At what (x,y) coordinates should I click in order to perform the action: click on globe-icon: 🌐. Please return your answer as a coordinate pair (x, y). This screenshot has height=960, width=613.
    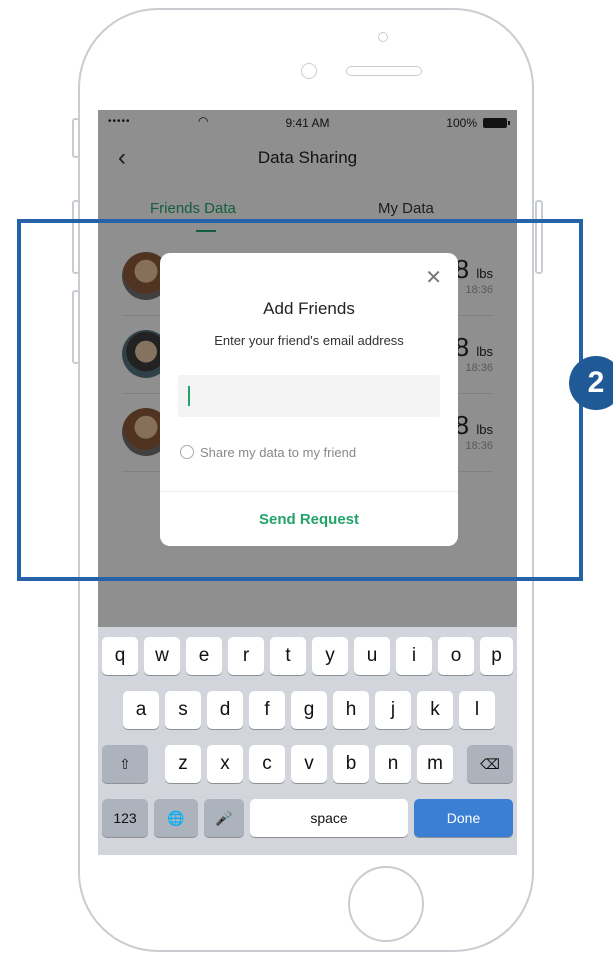
    Looking at the image, I should click on (176, 818).